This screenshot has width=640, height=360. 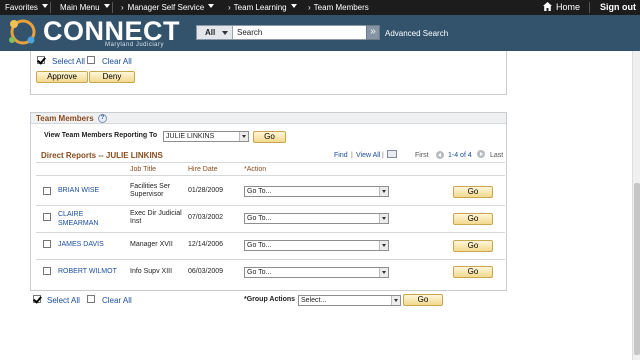 I want to click on select-all-checkbox-bottom, so click(x=37, y=299).